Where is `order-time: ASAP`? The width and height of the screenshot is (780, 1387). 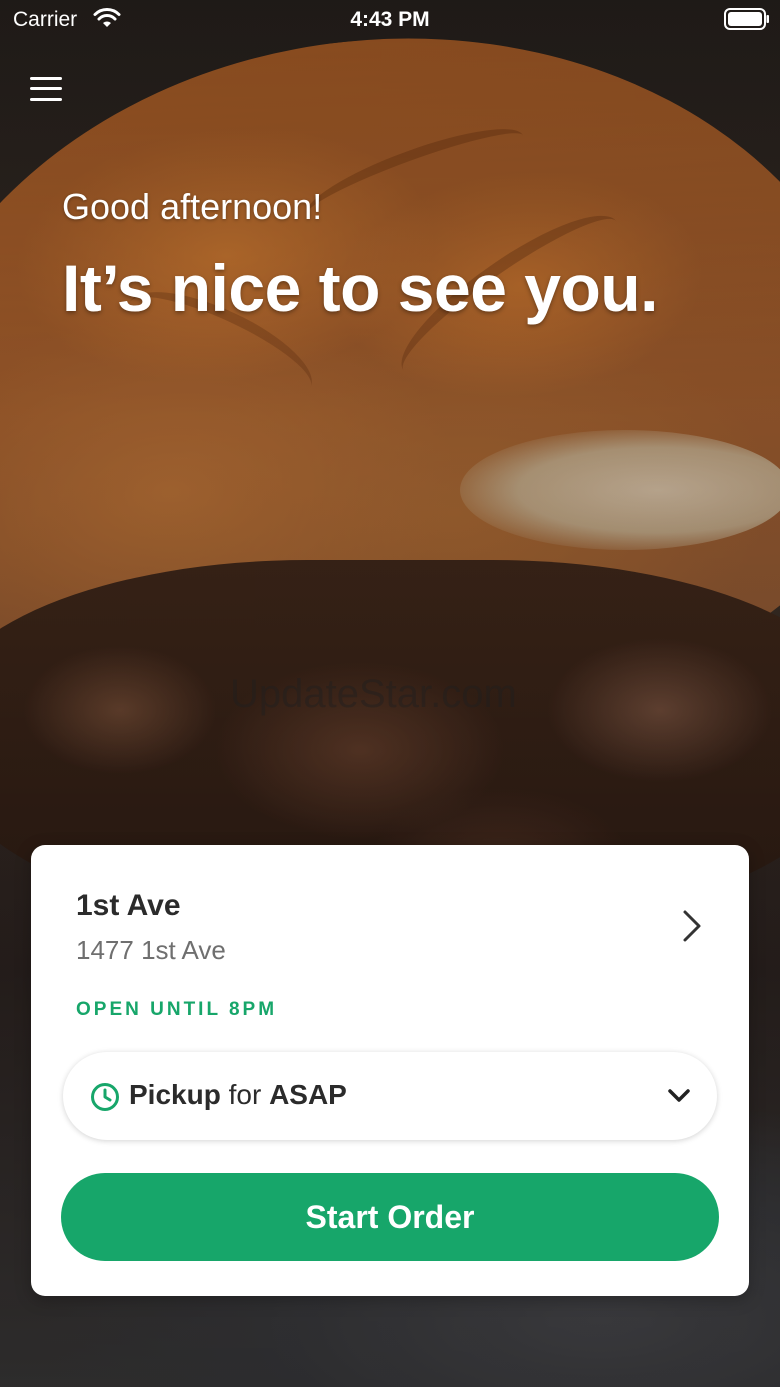
order-time: ASAP is located at coordinates (308, 1094).